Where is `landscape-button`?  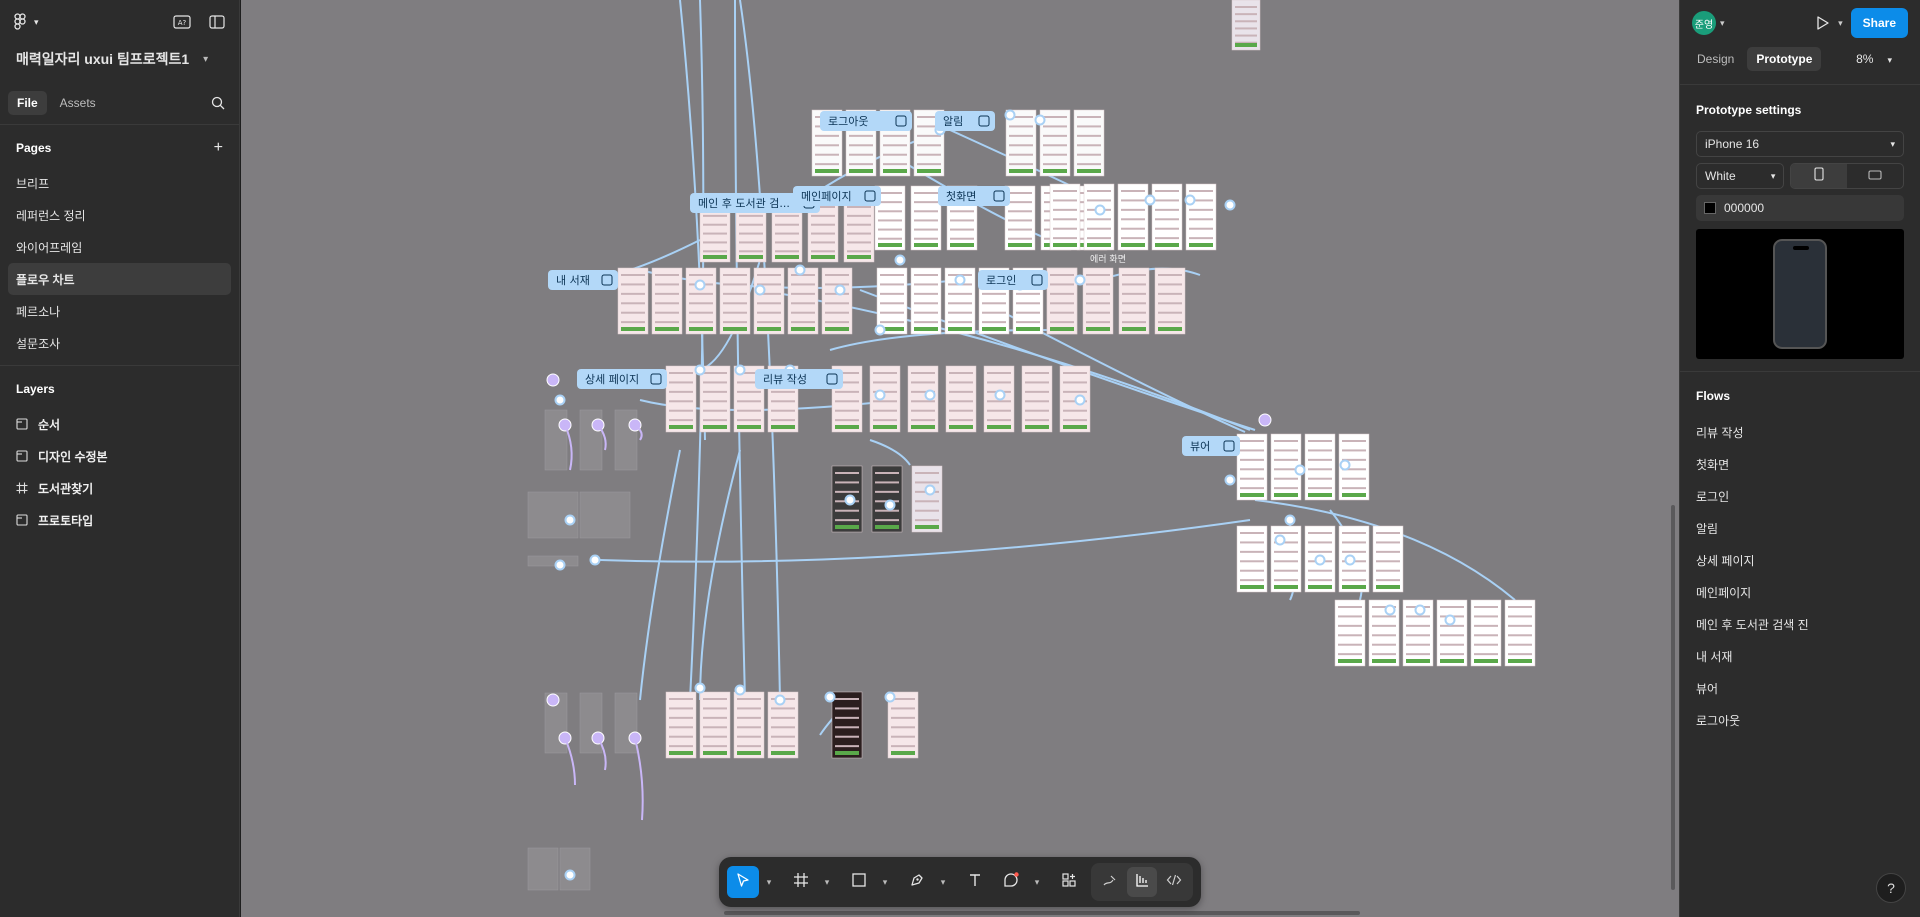
landscape-button is located at coordinates (1875, 176).